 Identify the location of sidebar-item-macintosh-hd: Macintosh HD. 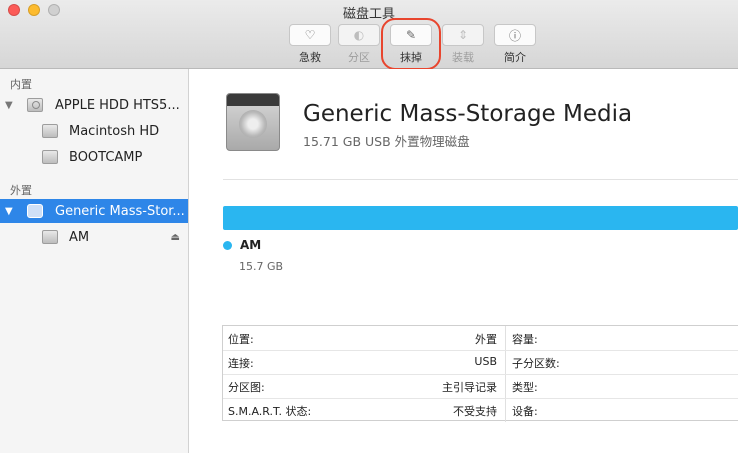
(94, 131).